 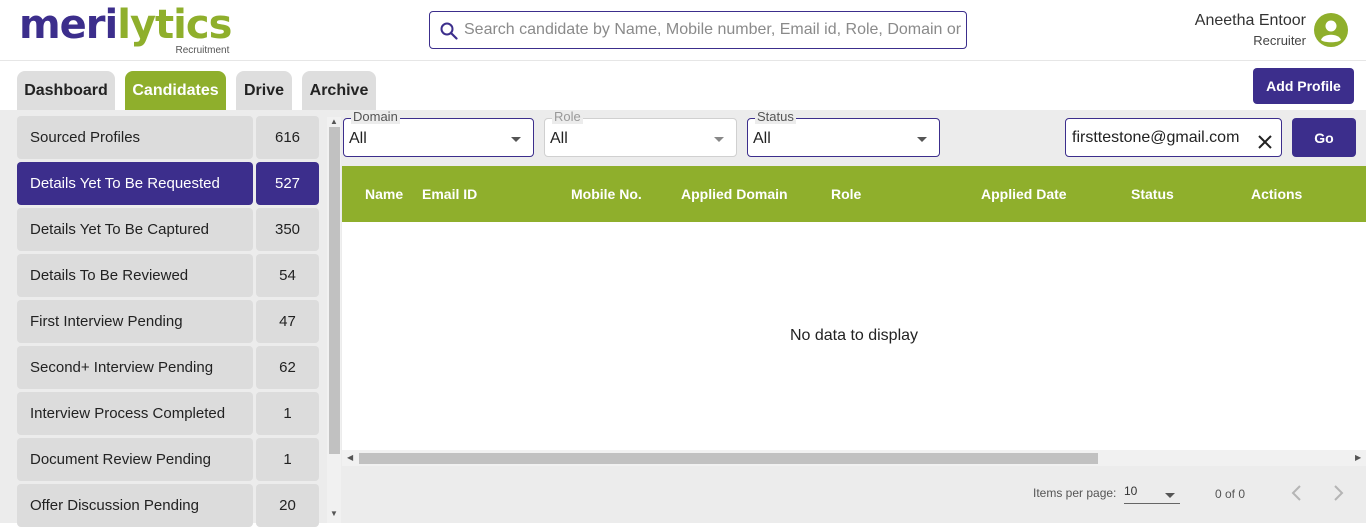 I want to click on role-select: Role All, so click(x=640, y=133).